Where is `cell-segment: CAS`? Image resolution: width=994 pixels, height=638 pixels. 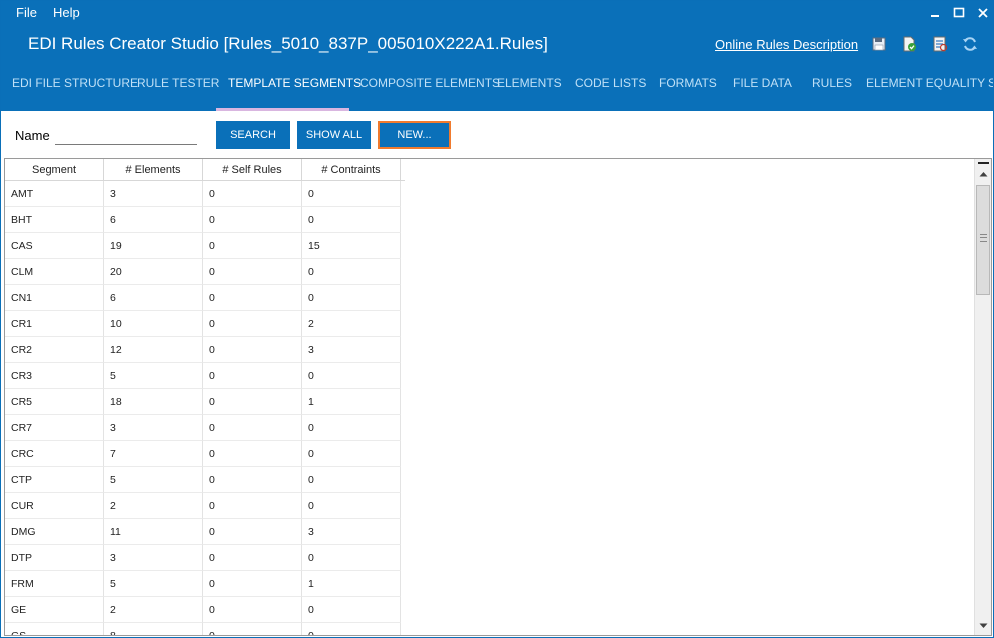
cell-segment: CAS is located at coordinates (54, 246).